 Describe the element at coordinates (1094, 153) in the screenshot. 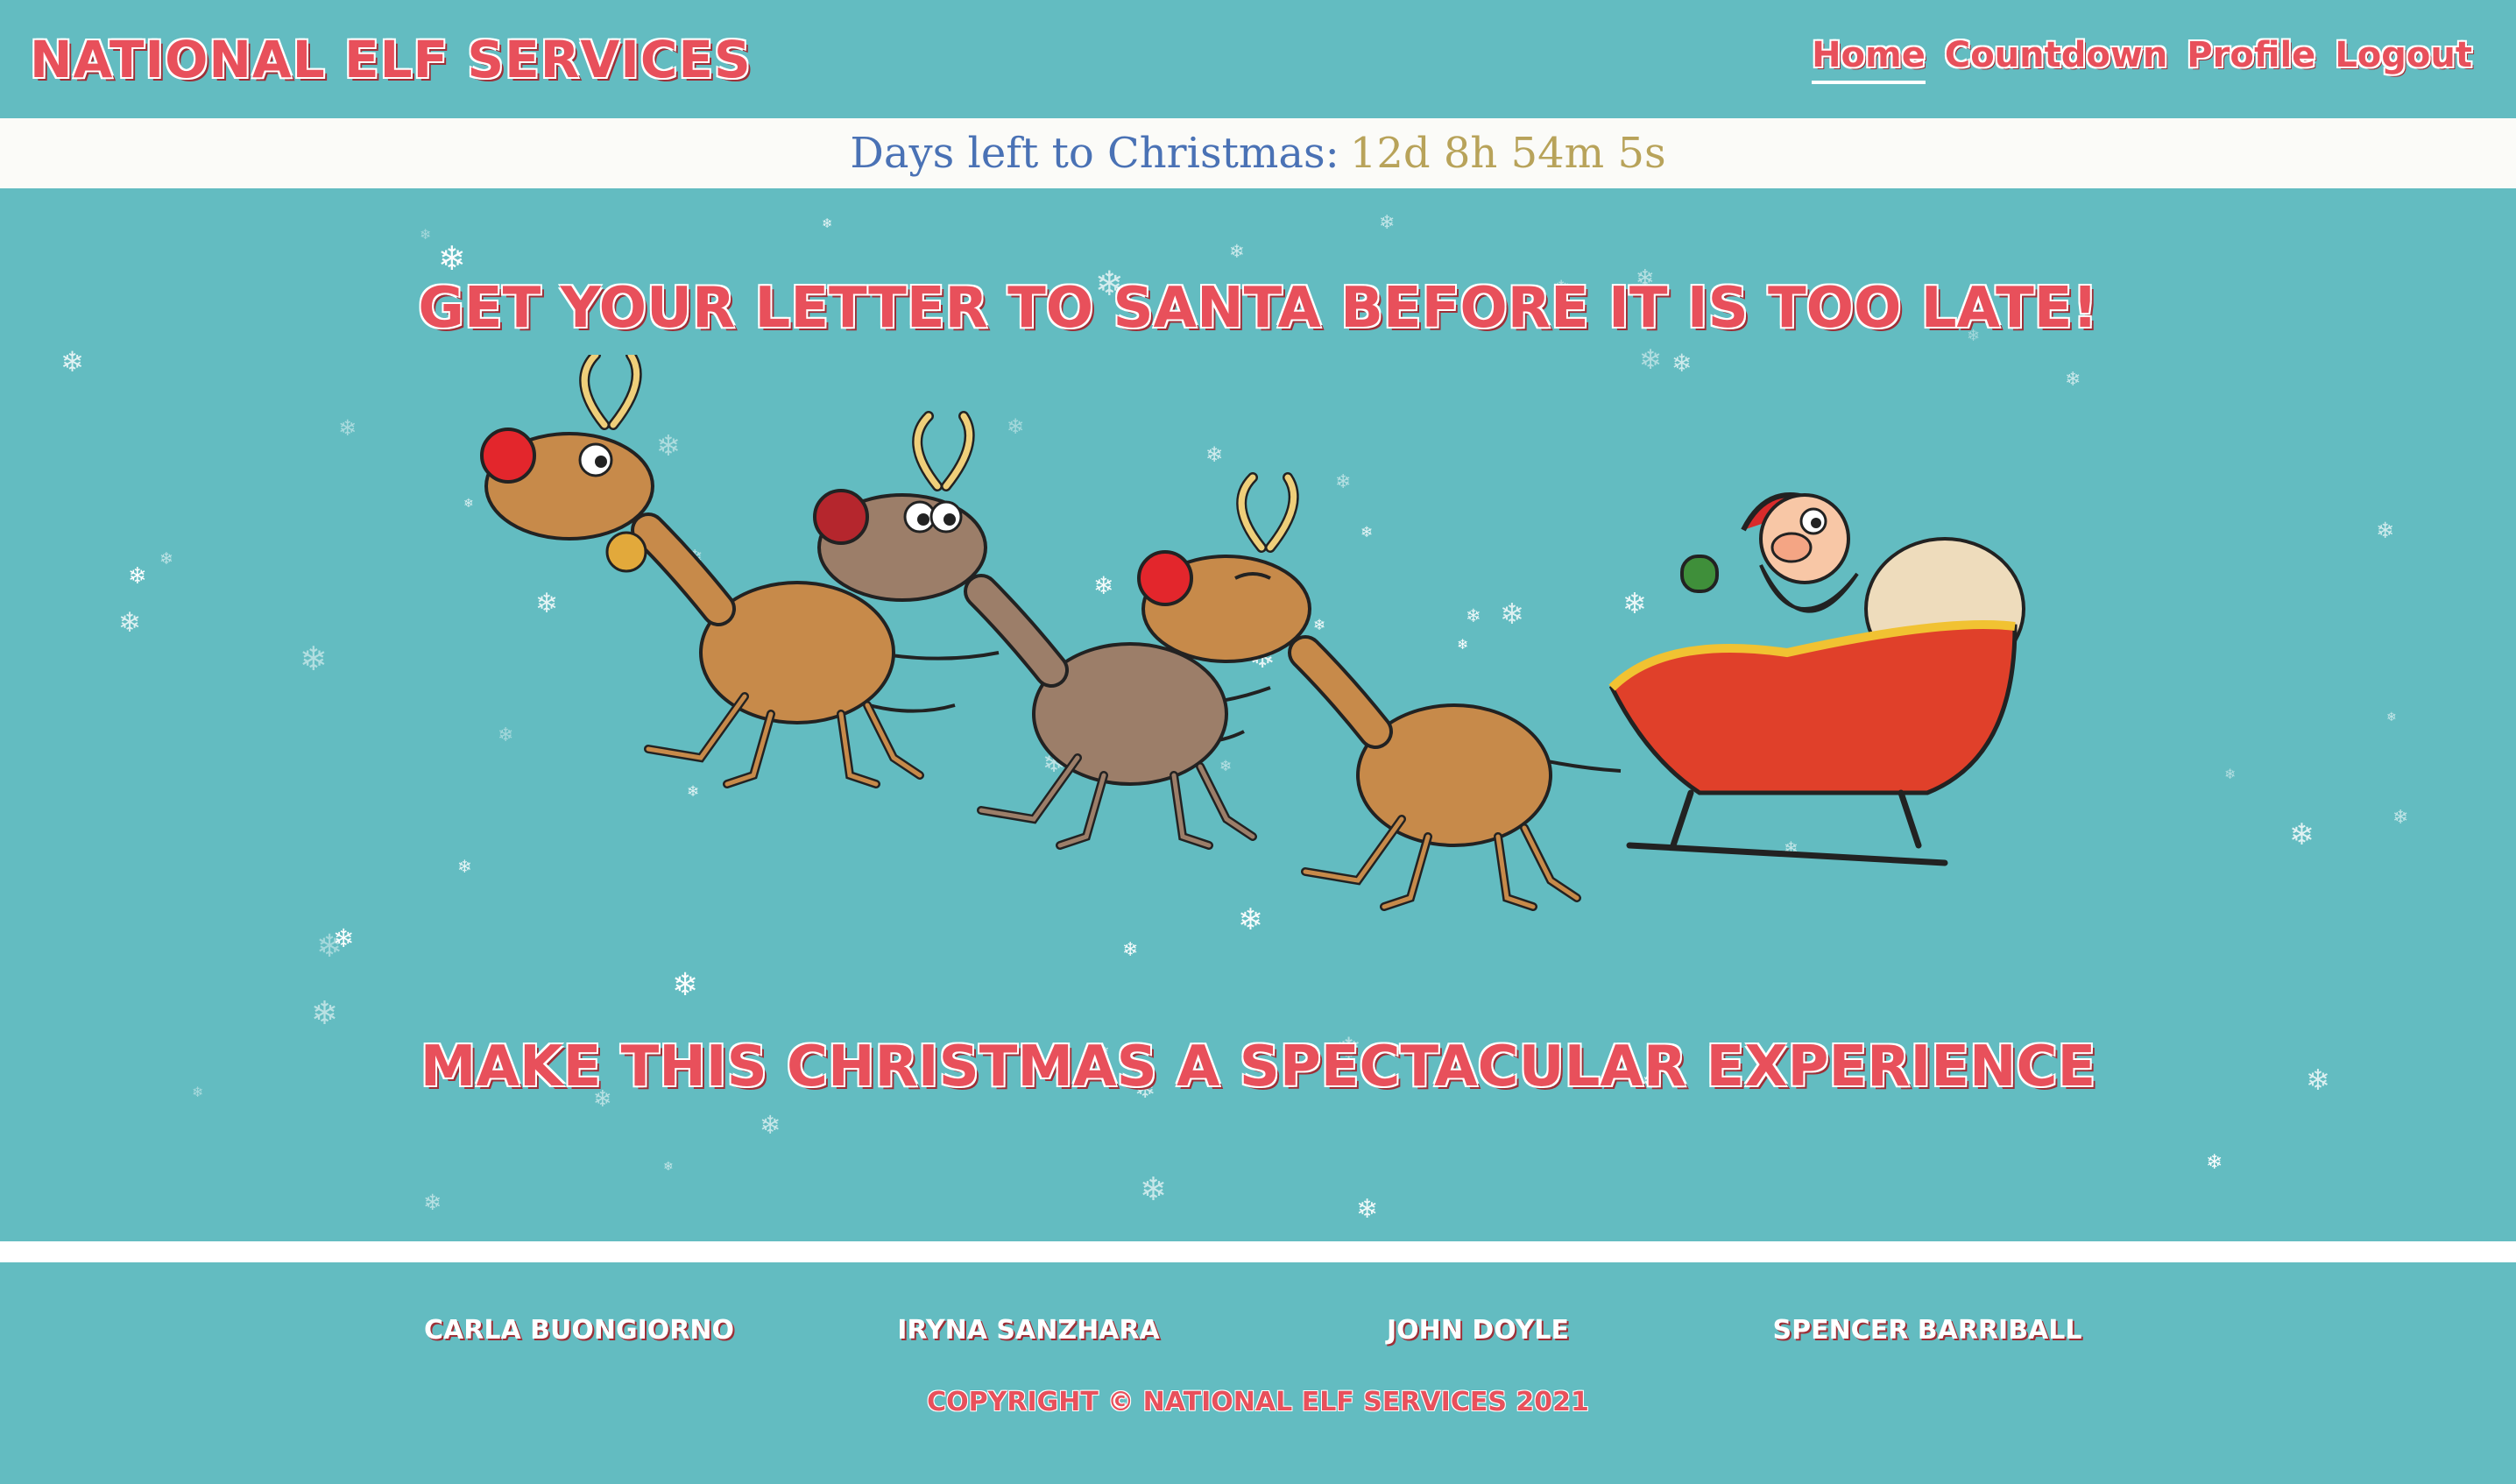

I see `countdown-label: Days left to Christmas:` at that location.